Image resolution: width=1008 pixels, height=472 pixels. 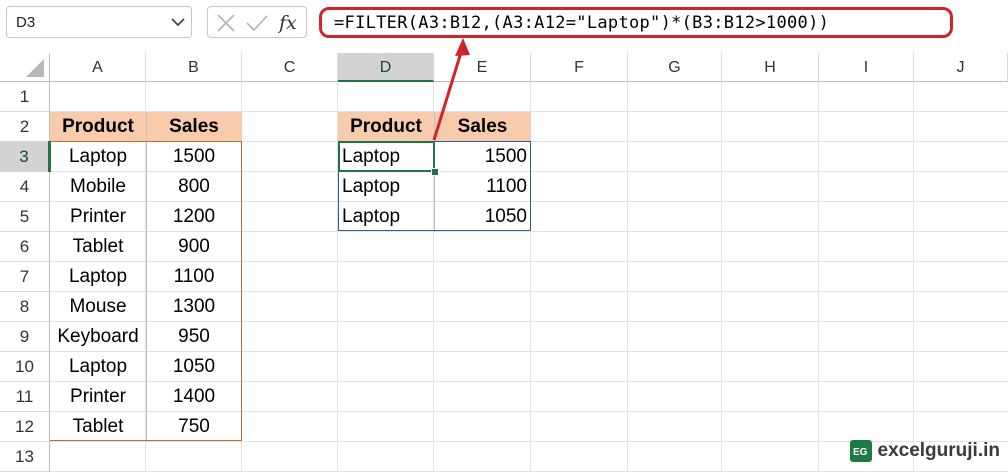 I want to click on column-header-f: F, so click(x=579, y=67).